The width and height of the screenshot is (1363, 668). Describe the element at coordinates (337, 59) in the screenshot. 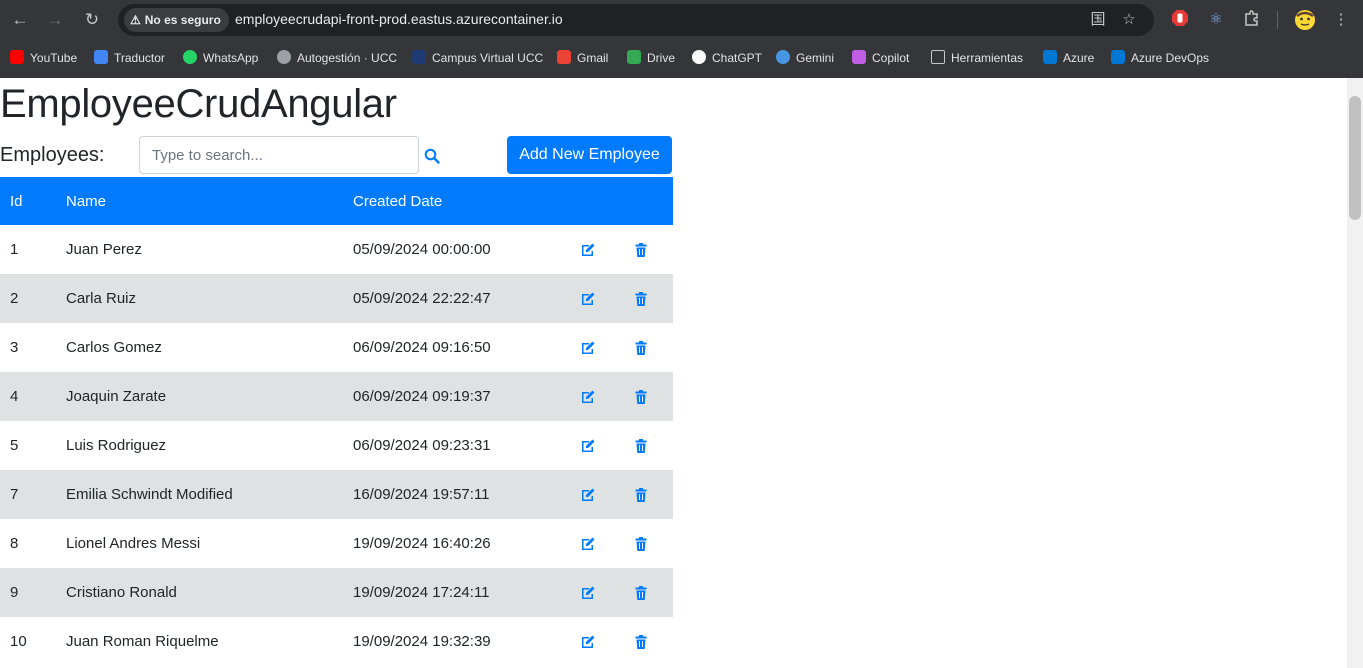

I see `bookmark-autogestion: Autogestión · UCC` at that location.